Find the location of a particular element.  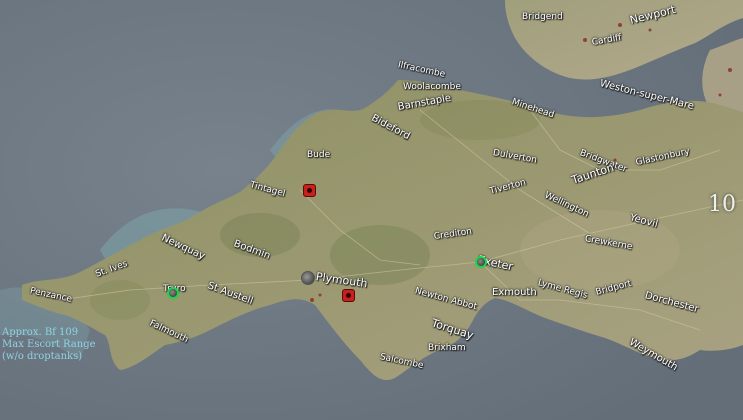

enemy-airfield-marker-tintagel is located at coordinates (309, 190).